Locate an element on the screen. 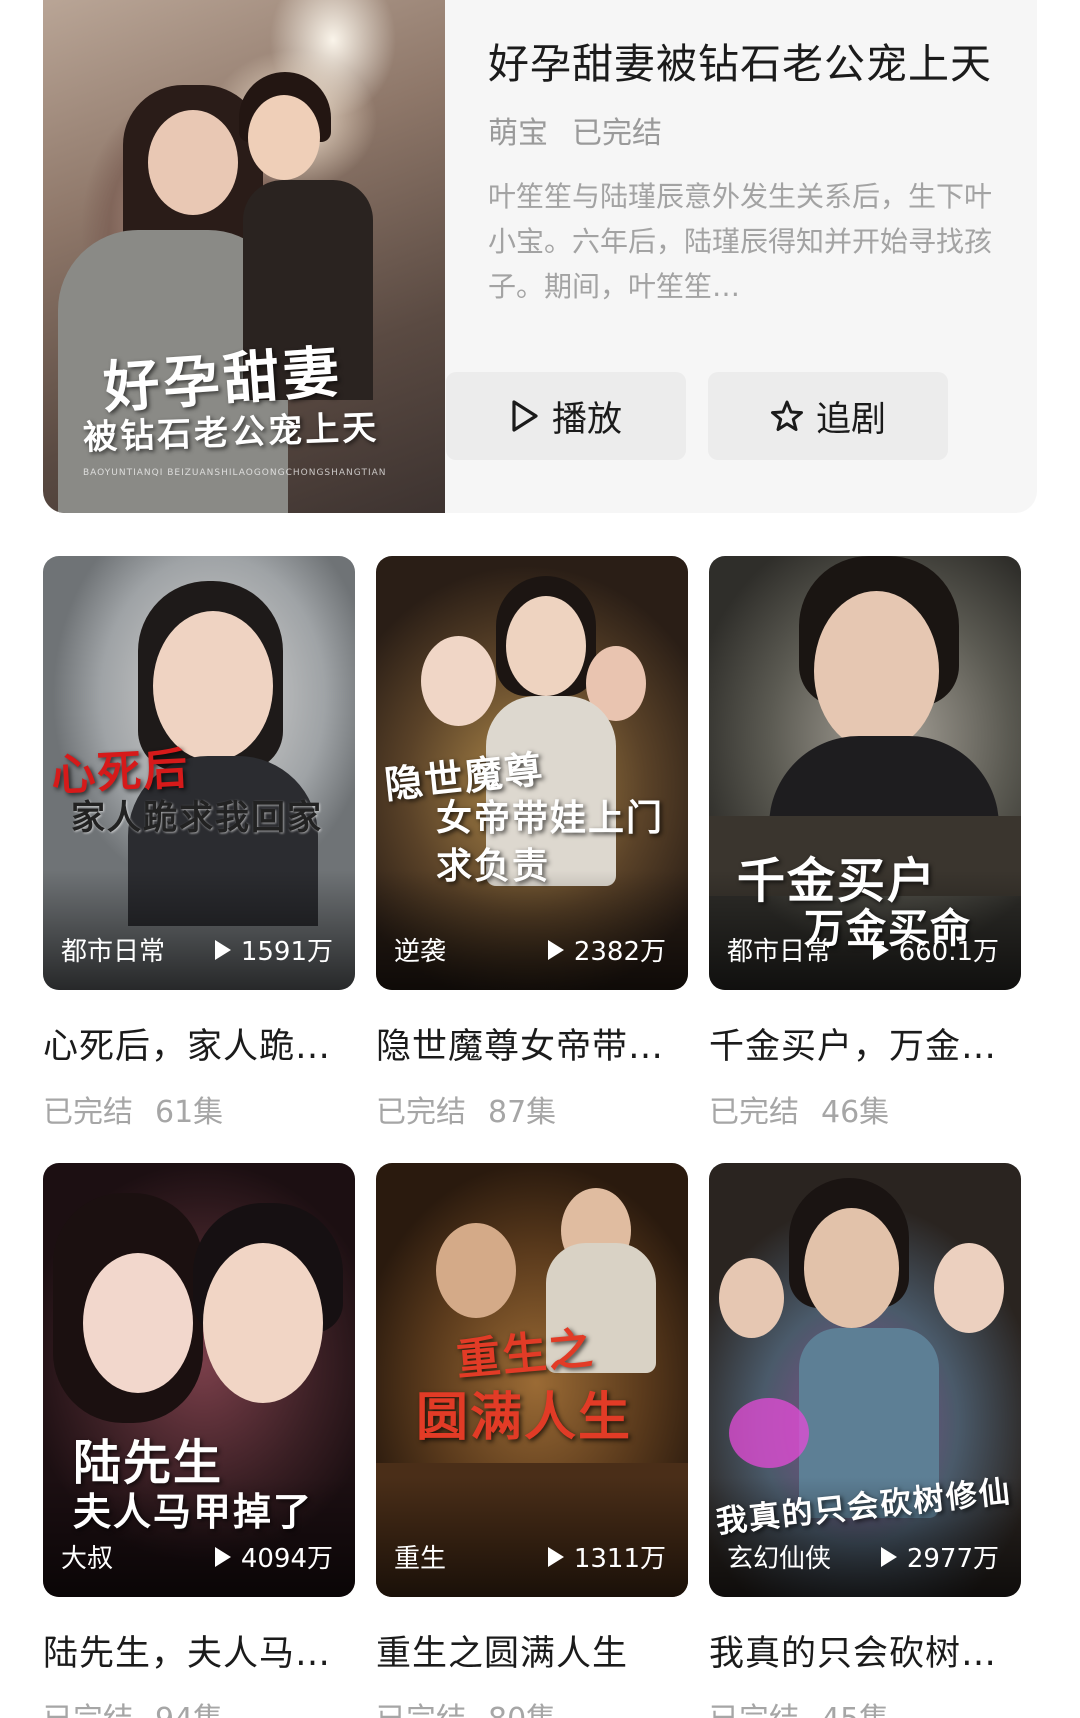 This screenshot has height=1718, width=1080. featured-meta: 萌宝 已完结 is located at coordinates (748, 130).